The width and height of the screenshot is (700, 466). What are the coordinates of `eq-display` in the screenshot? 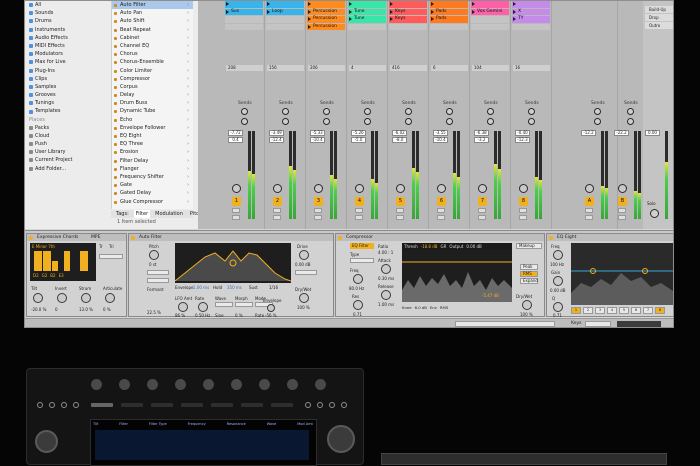 It's located at (622, 274).